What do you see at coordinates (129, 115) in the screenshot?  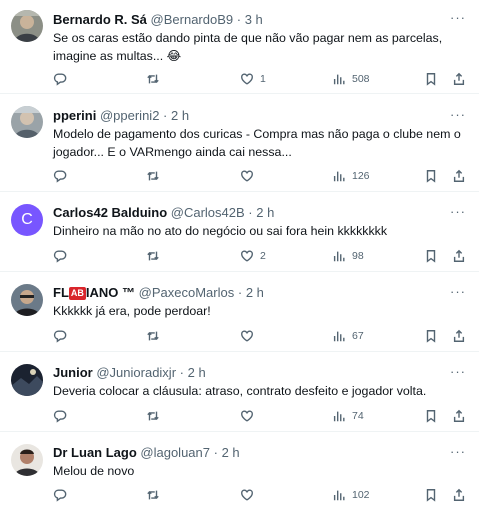 I see `handle: @pperini2` at bounding box center [129, 115].